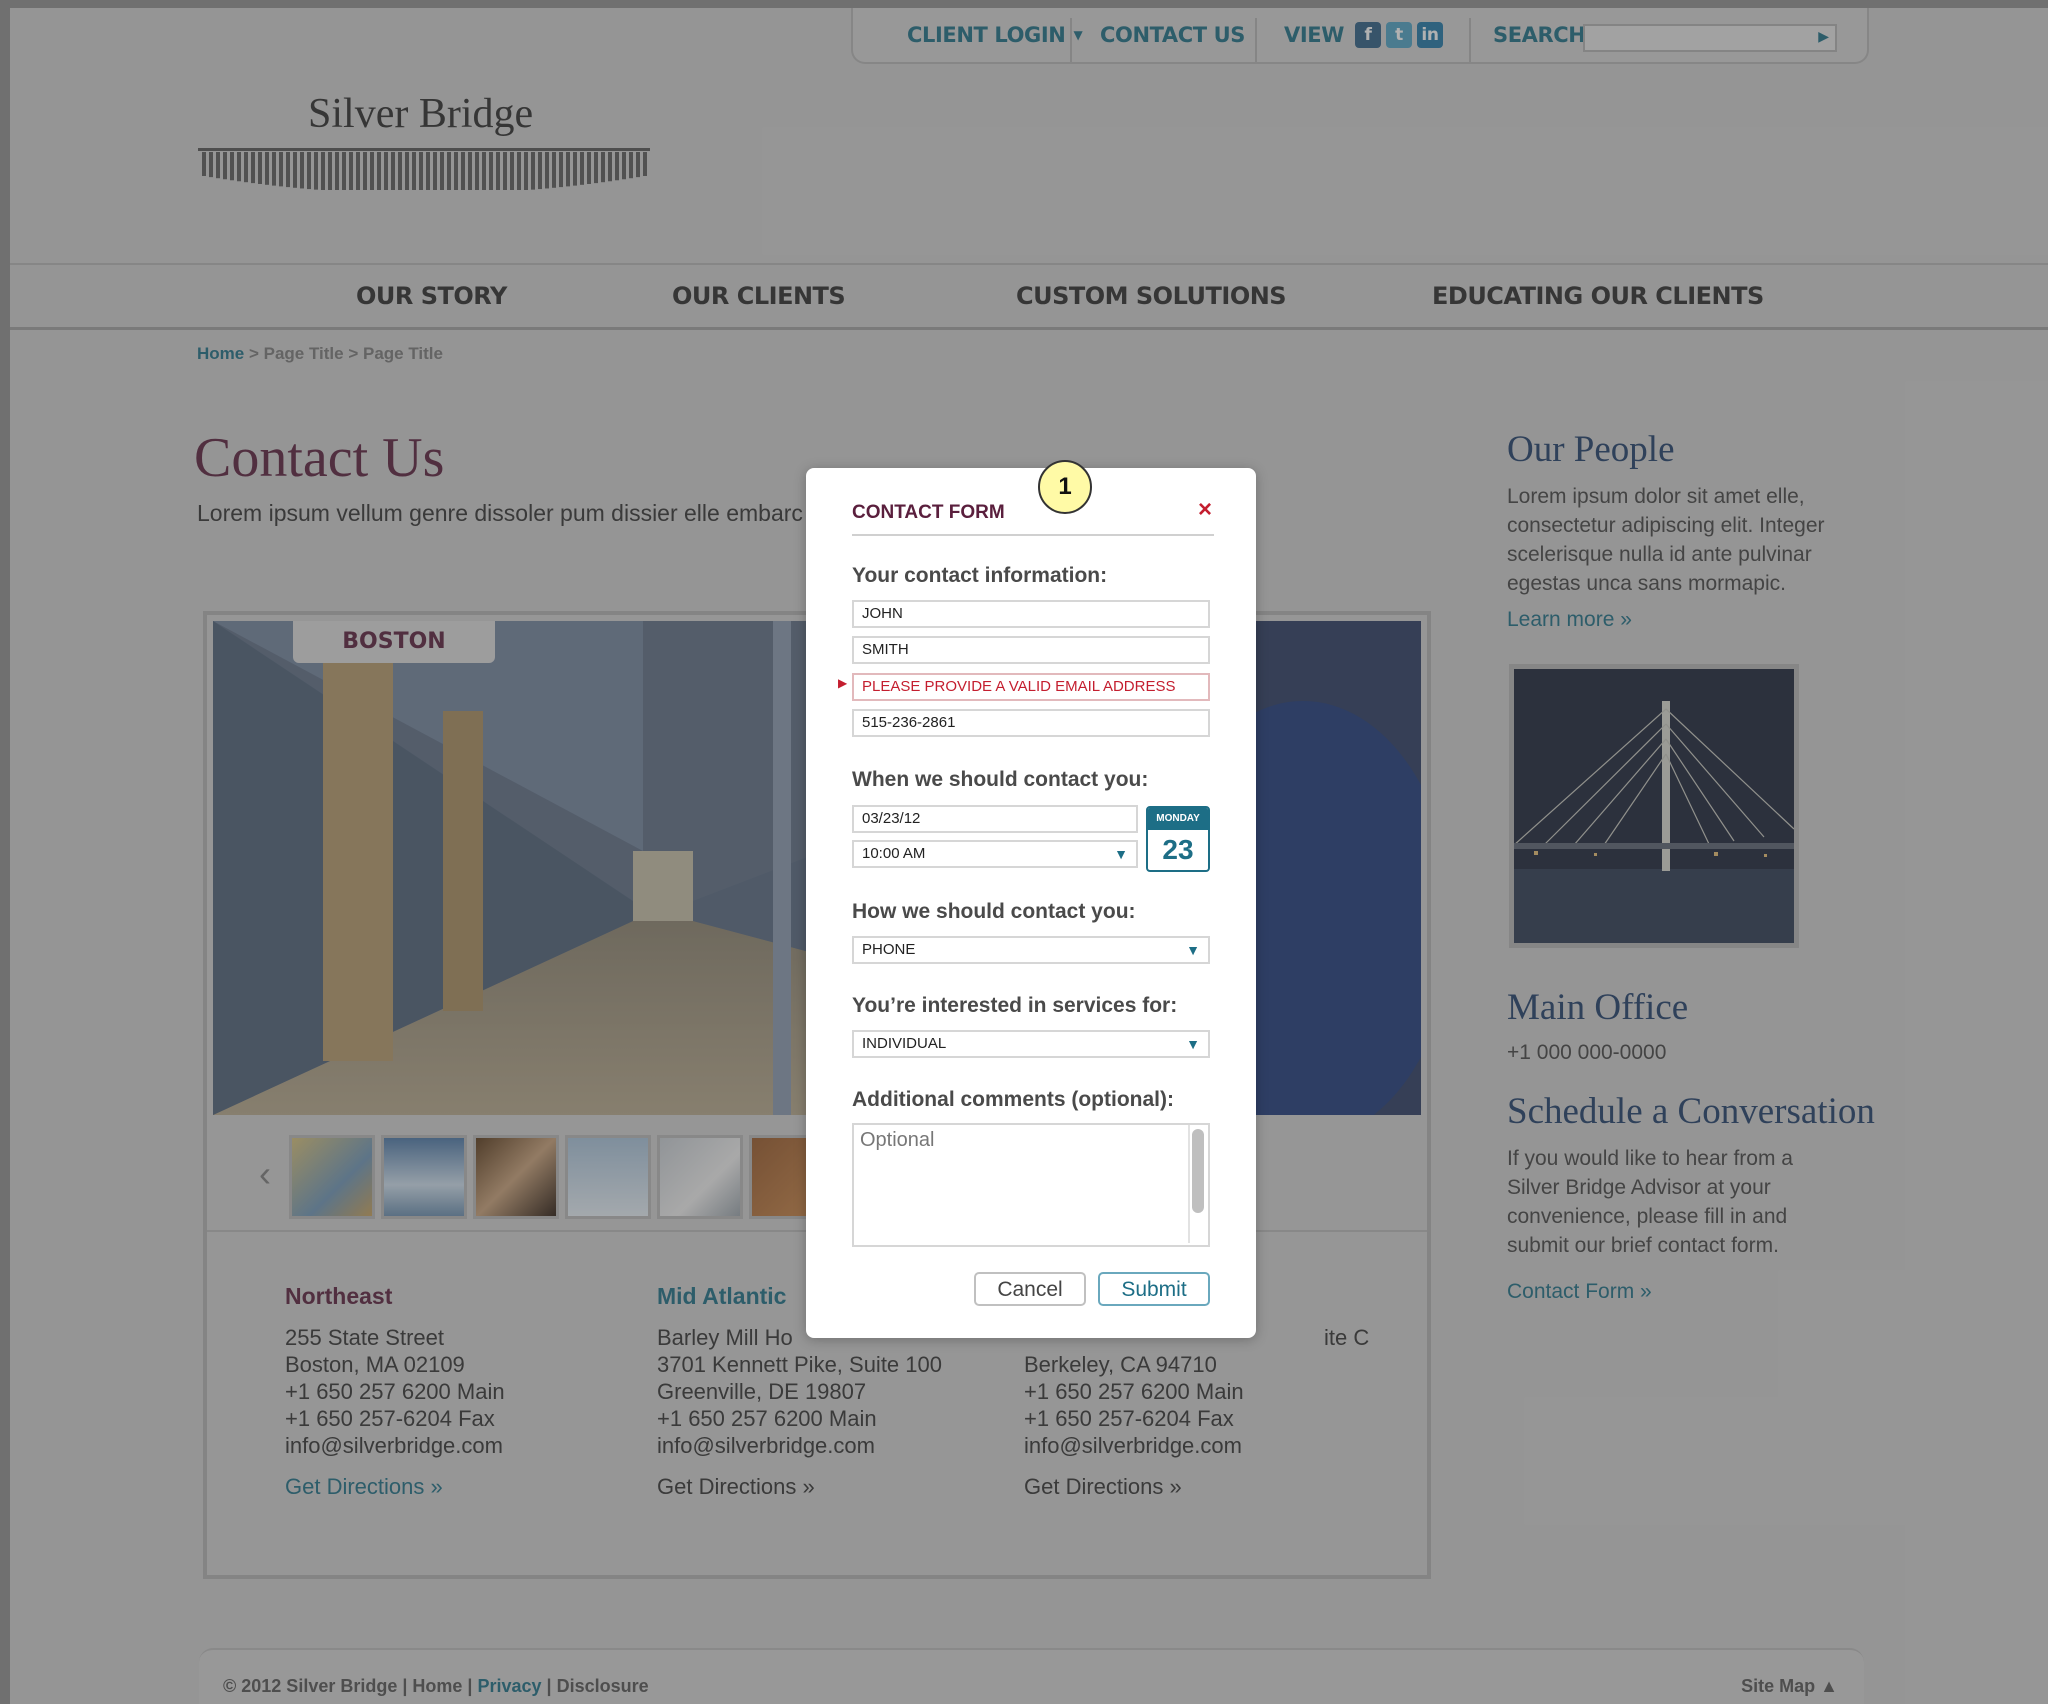  Describe the element at coordinates (220, 353) in the screenshot. I see `breadcrumb-home: Home` at that location.